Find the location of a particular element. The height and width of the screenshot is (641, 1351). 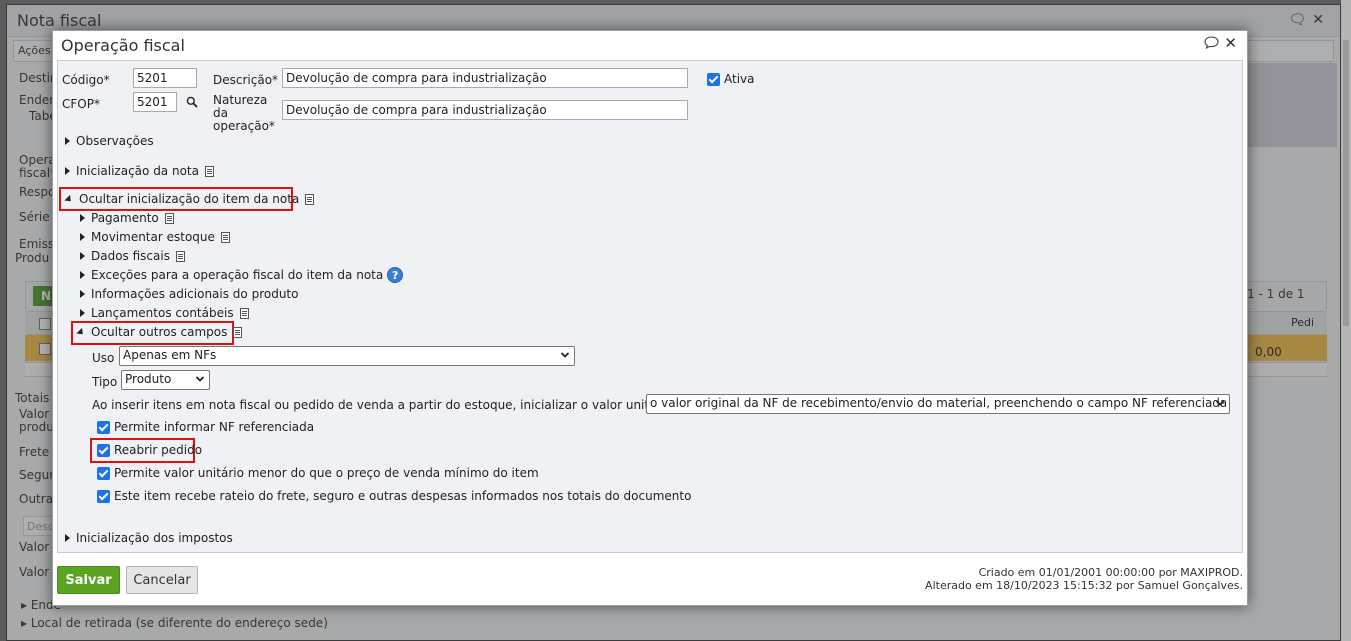

save-button: Salvar is located at coordinates (88, 580).